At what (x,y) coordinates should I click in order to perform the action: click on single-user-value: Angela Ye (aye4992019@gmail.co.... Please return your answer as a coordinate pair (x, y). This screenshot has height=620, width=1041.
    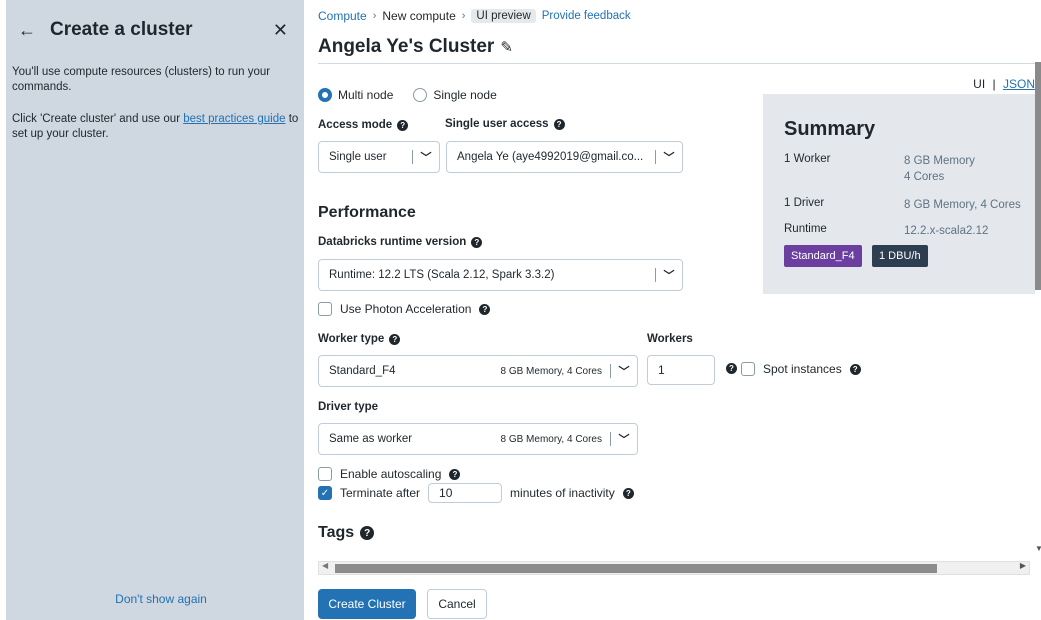
    Looking at the image, I should click on (550, 157).